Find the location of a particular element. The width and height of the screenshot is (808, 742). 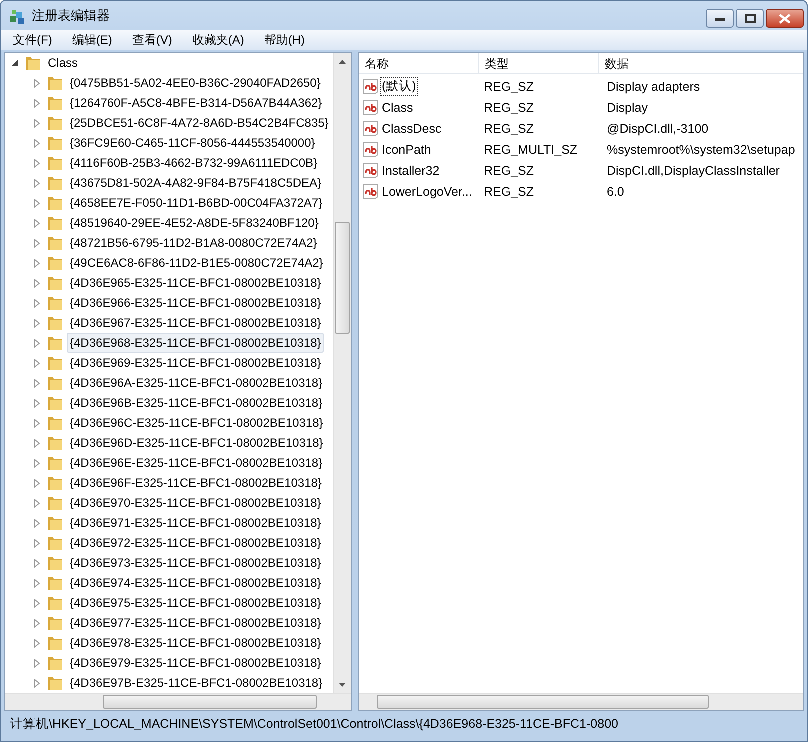

menu-item: 收藏夹(A) is located at coordinates (218, 40).